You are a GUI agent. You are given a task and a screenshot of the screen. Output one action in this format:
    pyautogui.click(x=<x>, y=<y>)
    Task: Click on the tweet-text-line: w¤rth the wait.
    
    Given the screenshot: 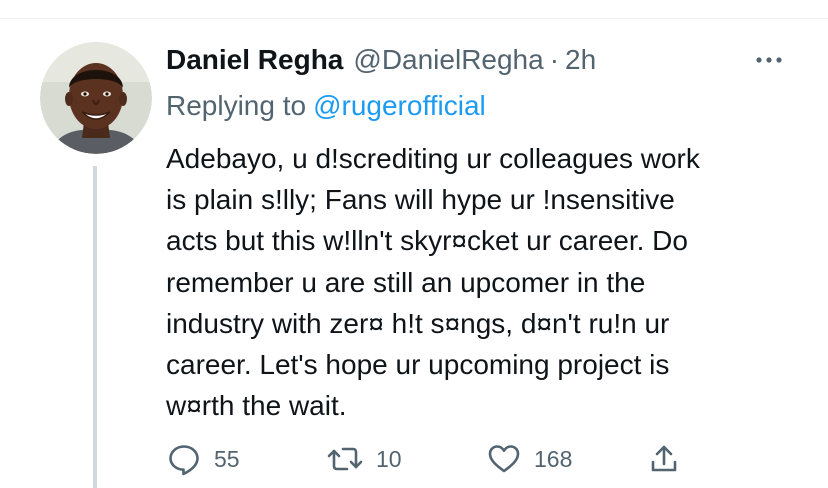 What is the action you would take?
    pyautogui.click(x=256, y=406)
    